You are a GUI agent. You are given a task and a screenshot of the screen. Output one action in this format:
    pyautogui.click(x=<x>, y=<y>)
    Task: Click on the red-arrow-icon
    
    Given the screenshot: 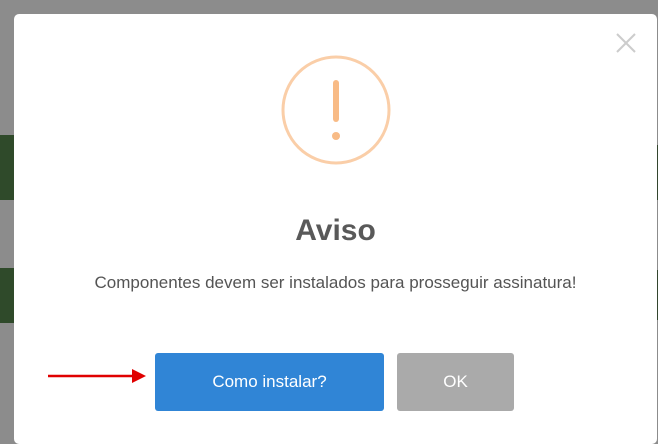 What is the action you would take?
    pyautogui.click(x=98, y=376)
    